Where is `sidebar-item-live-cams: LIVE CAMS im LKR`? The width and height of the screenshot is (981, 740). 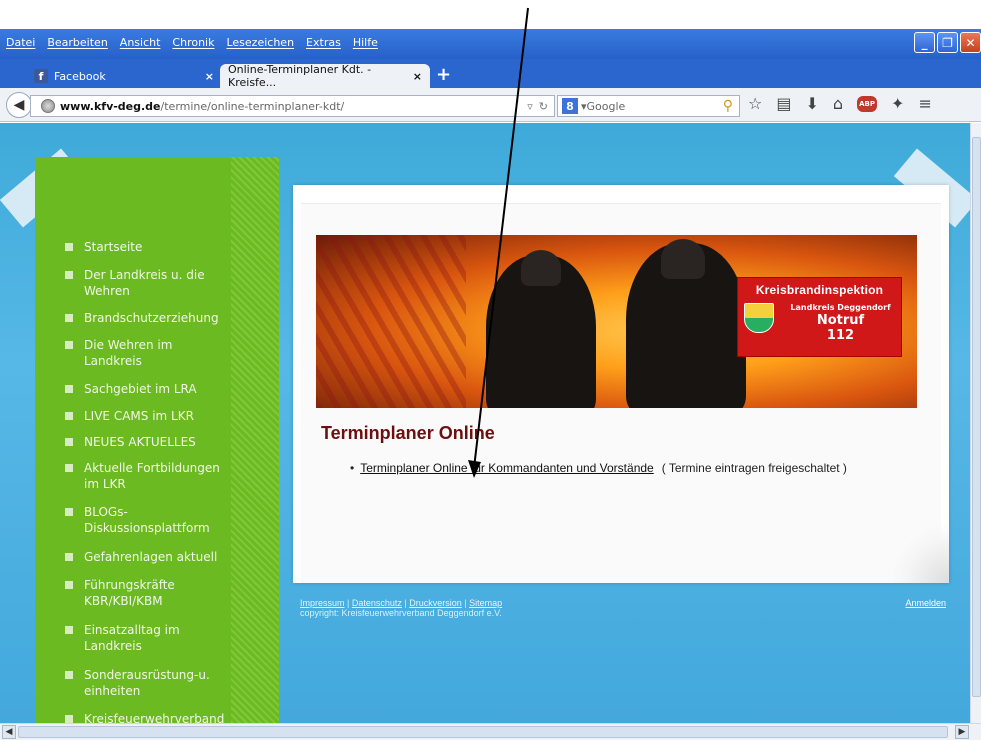
sidebar-item-live-cams: LIVE CAMS im LKR is located at coordinates (145, 416).